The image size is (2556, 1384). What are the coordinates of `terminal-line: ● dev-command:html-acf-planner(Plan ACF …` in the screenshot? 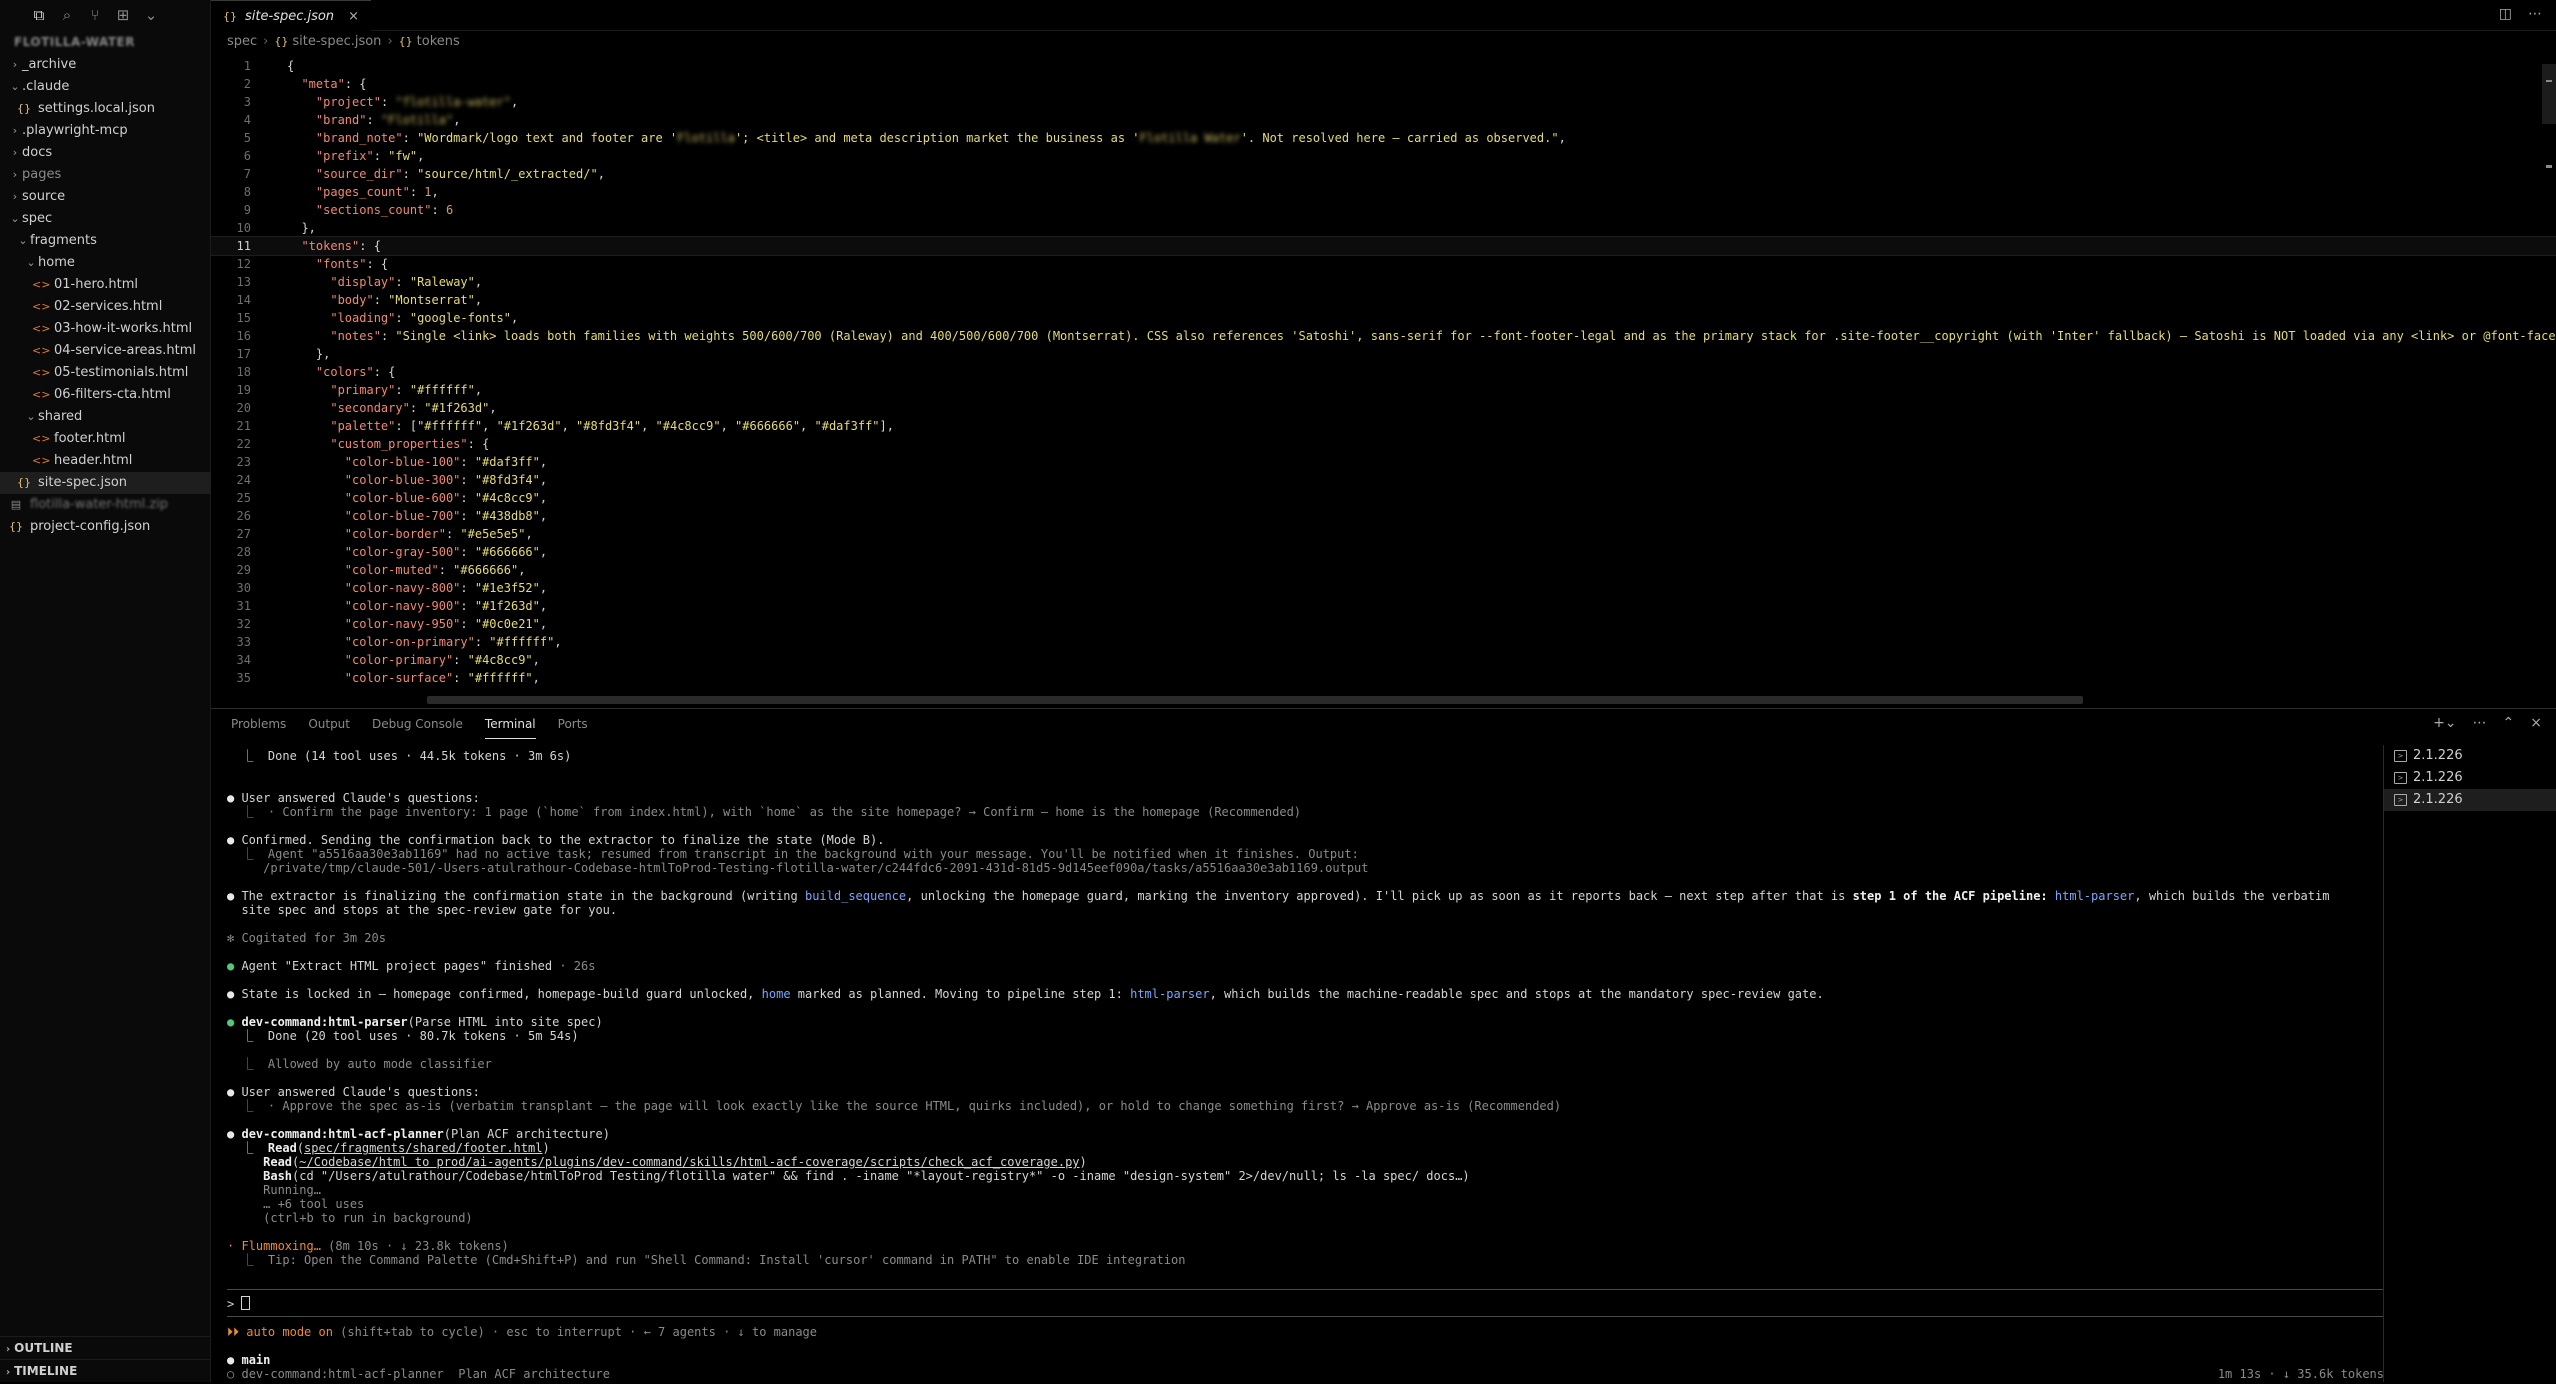 It's located at (418, 1134).